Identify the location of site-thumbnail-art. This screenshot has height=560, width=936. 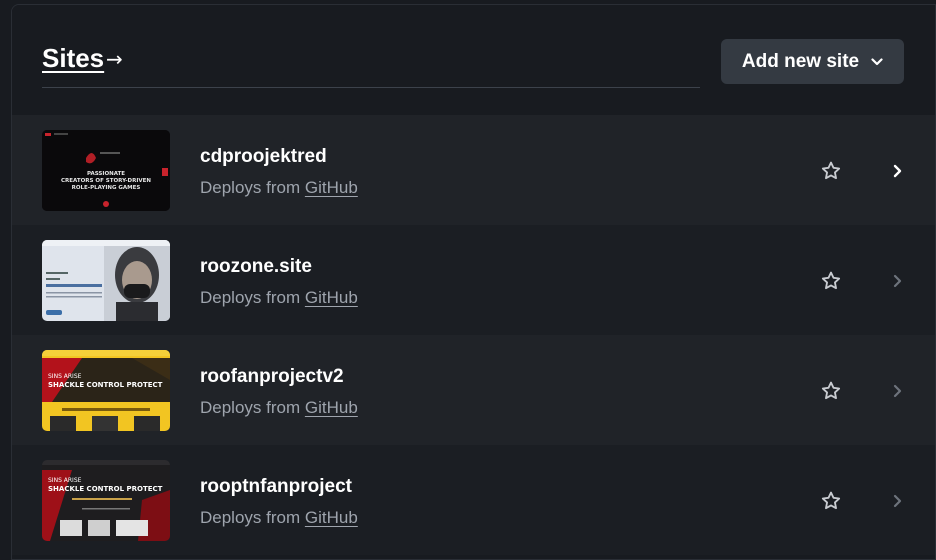
(106, 280).